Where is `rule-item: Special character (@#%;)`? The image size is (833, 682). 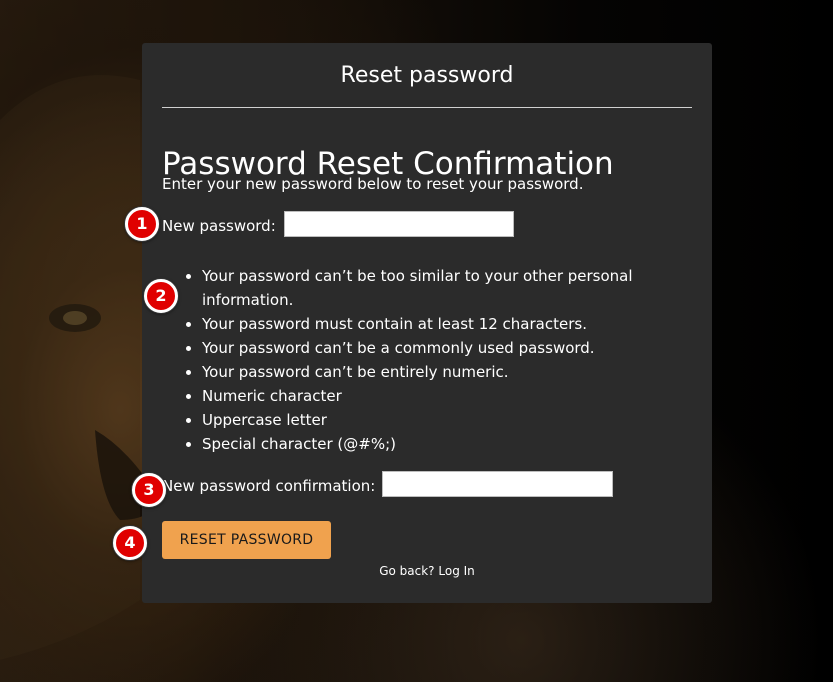
rule-item: Special character (@#%;) is located at coordinates (437, 444).